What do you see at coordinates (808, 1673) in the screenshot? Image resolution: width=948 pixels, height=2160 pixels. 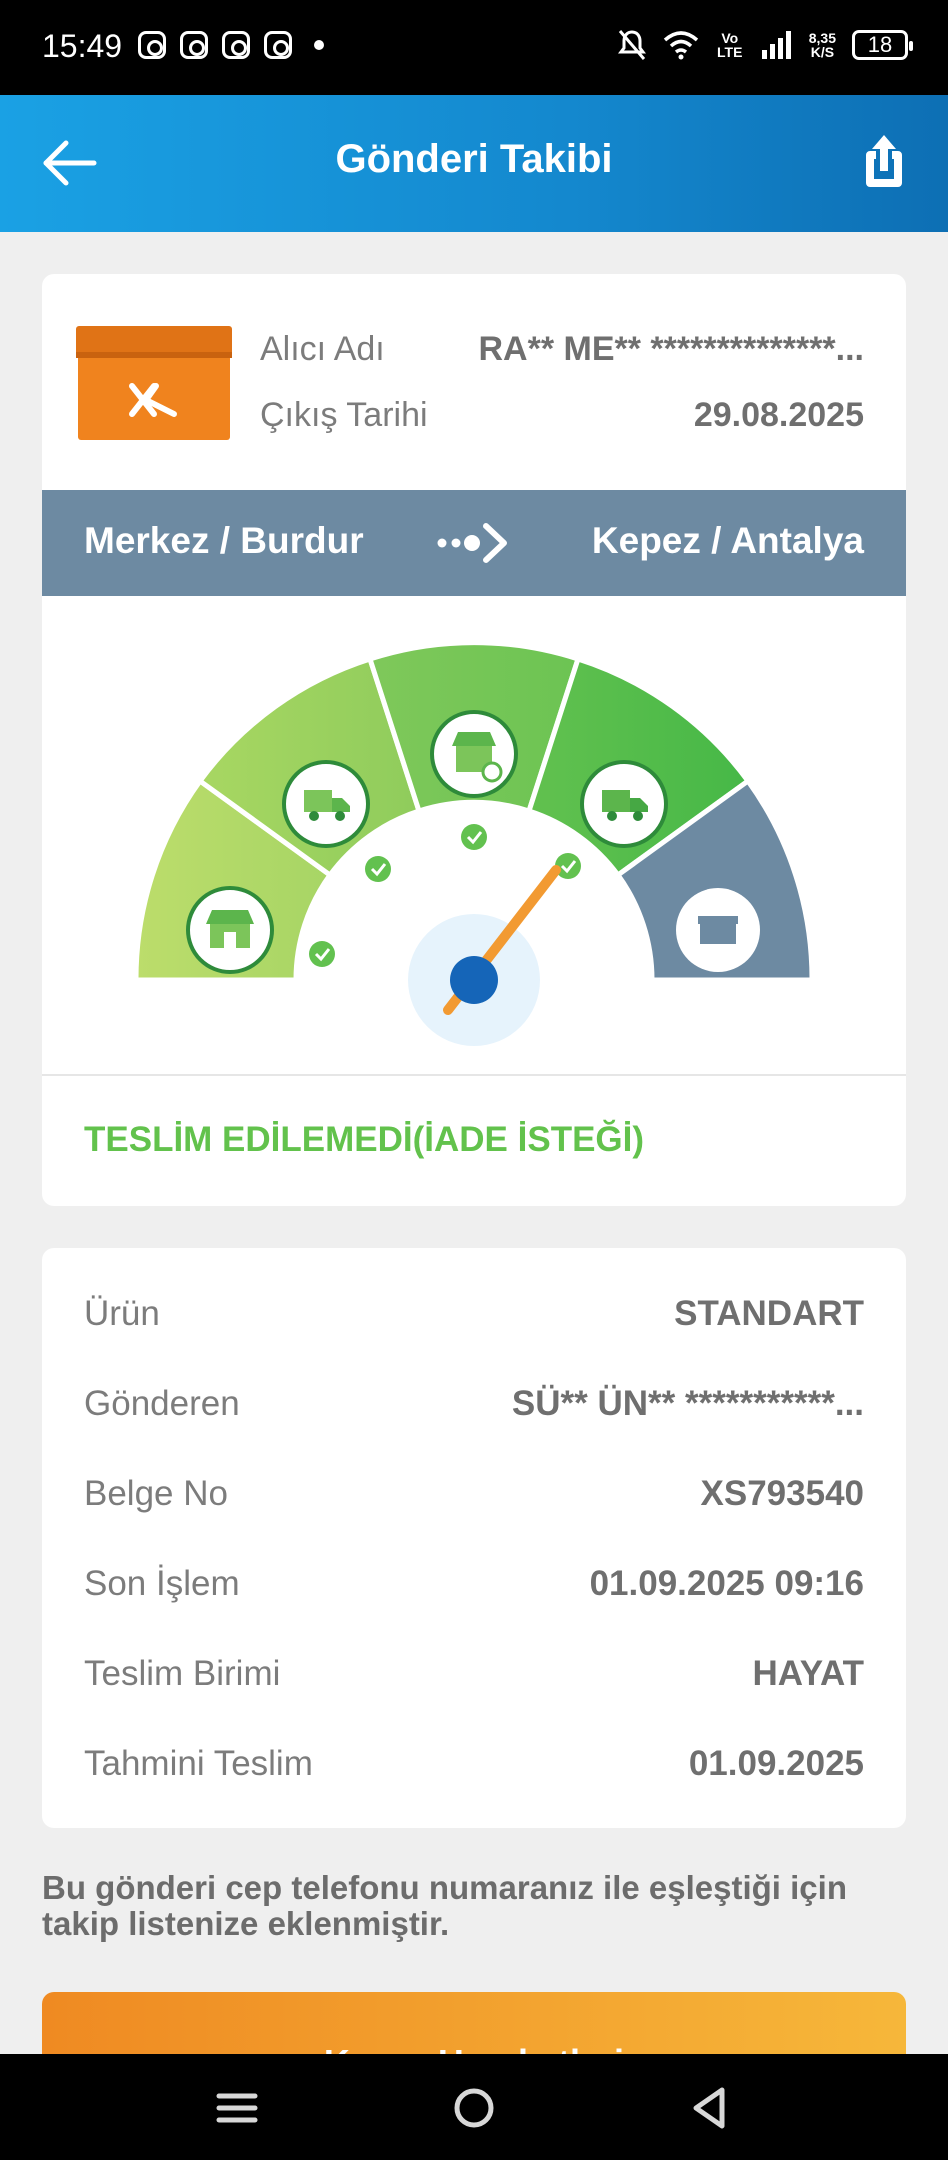 I see `detail-value-delivery-unit: HAYAT` at bounding box center [808, 1673].